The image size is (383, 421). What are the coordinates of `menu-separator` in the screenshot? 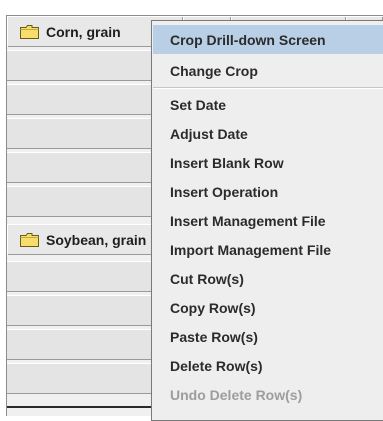 It's located at (268, 88).